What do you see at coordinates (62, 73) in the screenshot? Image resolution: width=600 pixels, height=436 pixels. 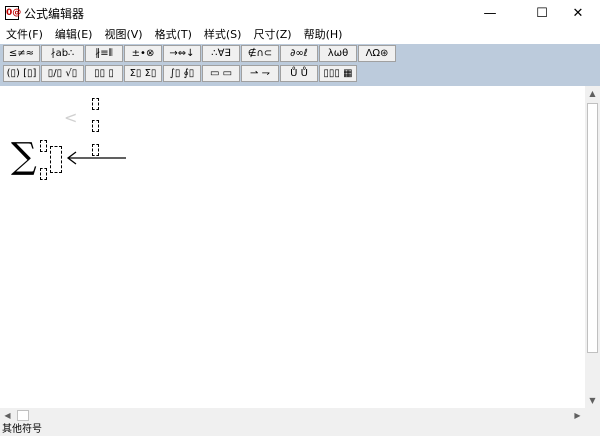 I see `fraction-radical-templates-button: ▯/▯ √▯` at bounding box center [62, 73].